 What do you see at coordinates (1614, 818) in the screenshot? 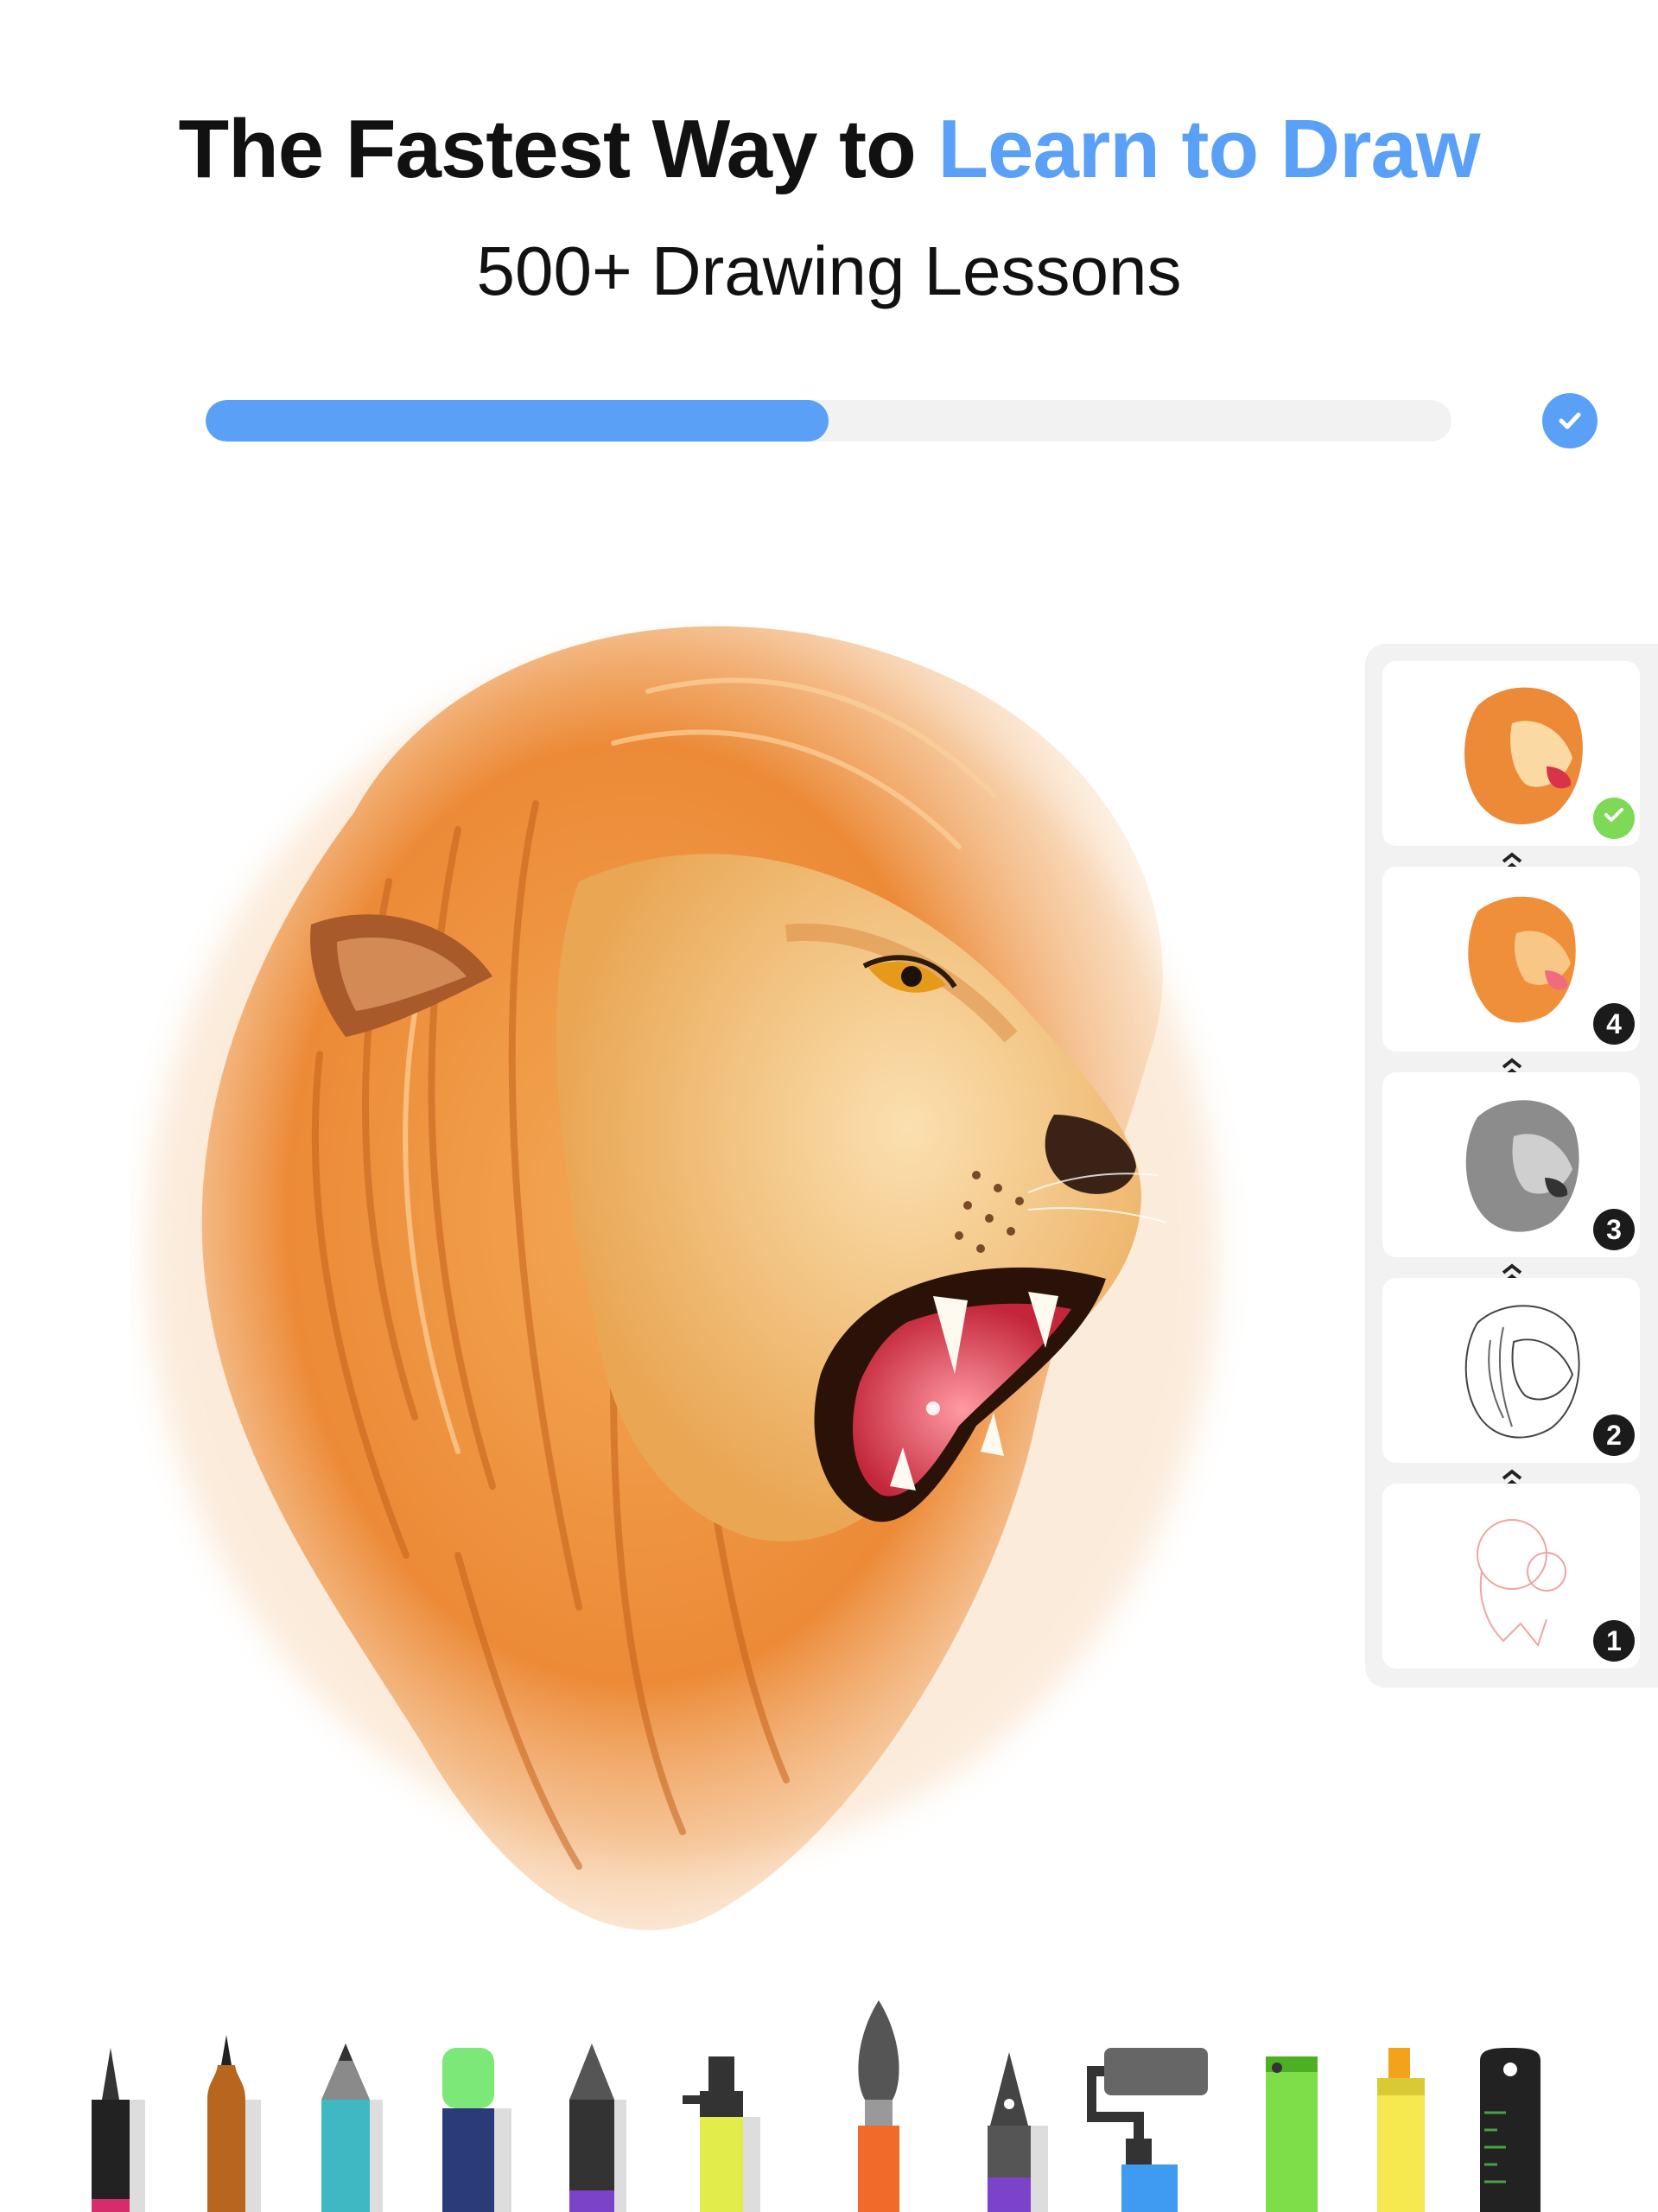
I see `step-complete-check-icon` at bounding box center [1614, 818].